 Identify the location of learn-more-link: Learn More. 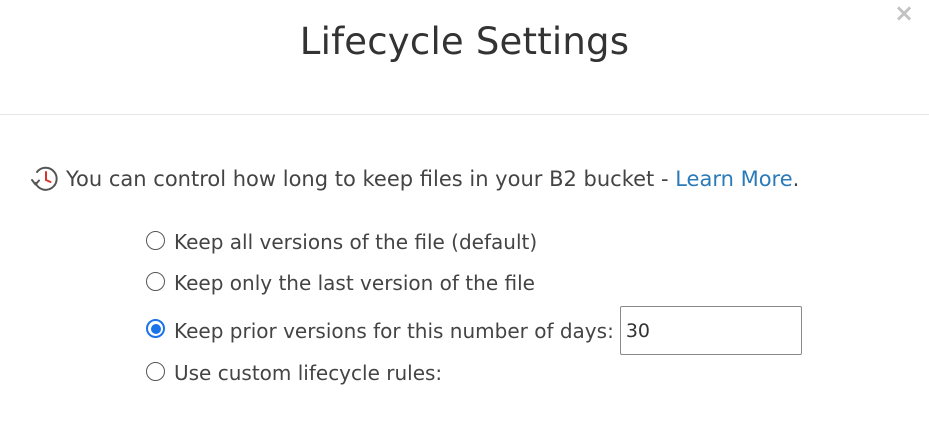
(733, 179).